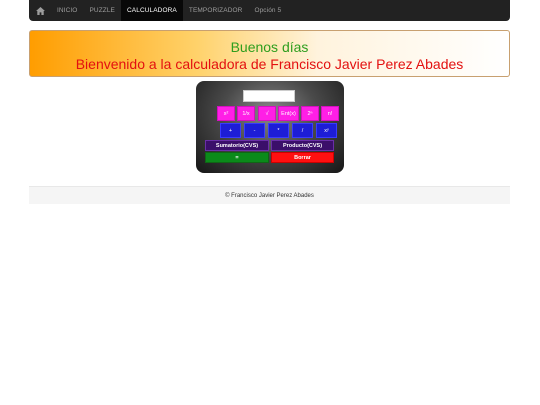 The width and height of the screenshot is (540, 405). What do you see at coordinates (254, 130) in the screenshot?
I see `subtract-button: -` at bounding box center [254, 130].